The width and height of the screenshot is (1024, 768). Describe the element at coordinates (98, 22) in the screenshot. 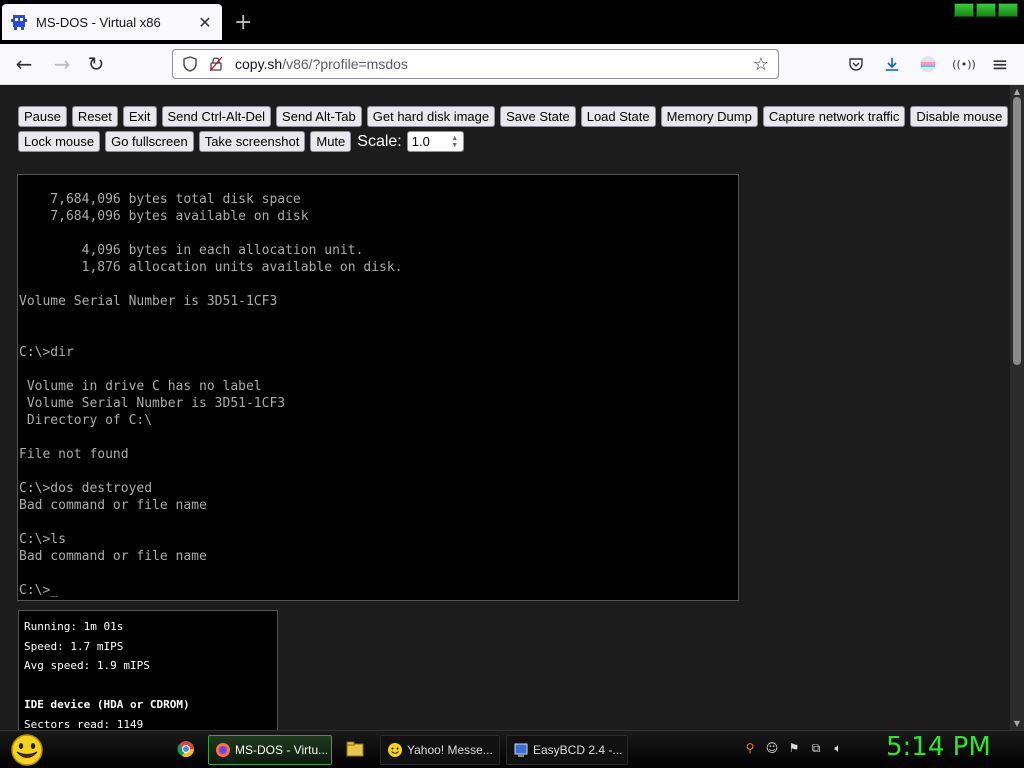

I see `tab-title: MS-DOS - Virtual x86` at that location.